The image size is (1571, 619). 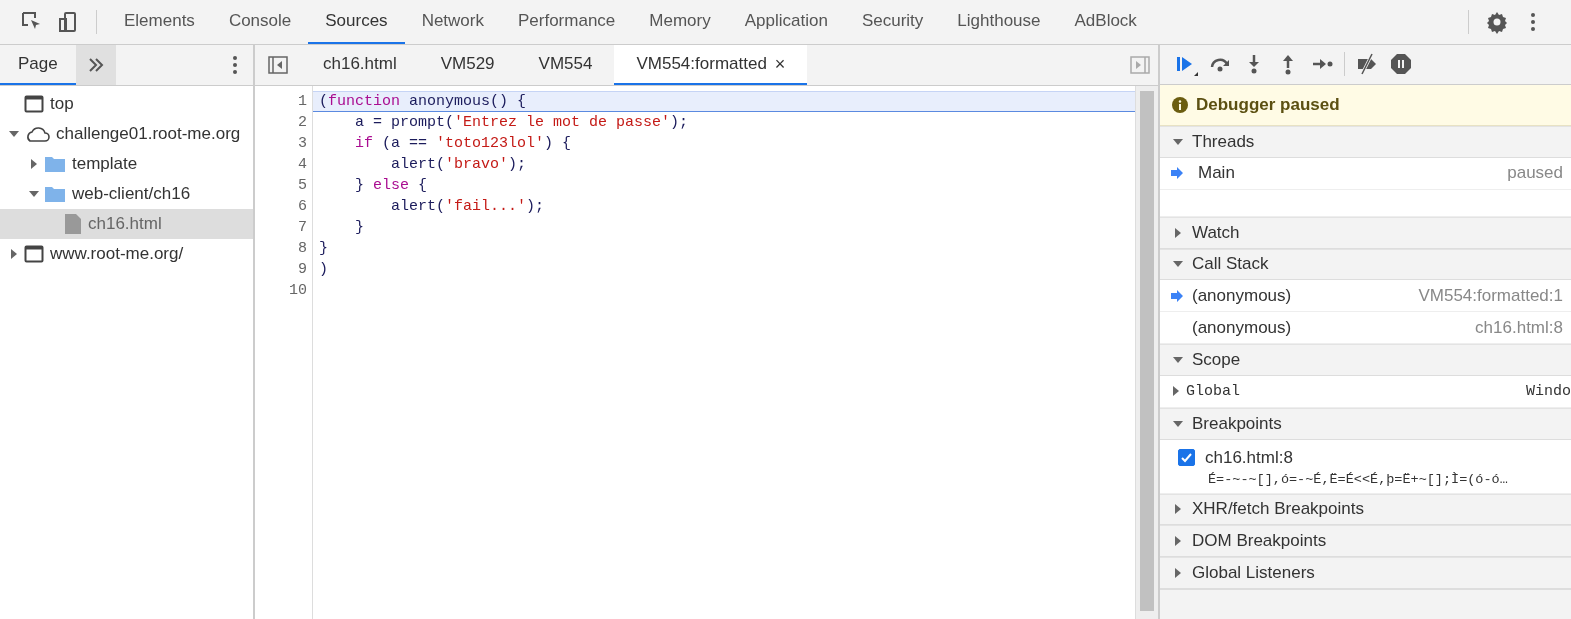 I want to click on line-number: 3, so click(x=302, y=144).